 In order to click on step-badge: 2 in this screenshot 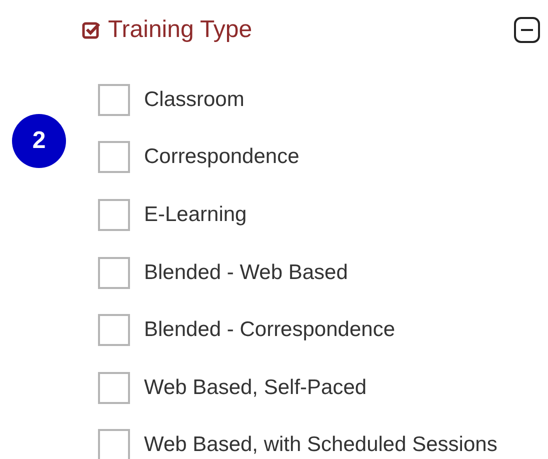, I will do `click(39, 141)`.